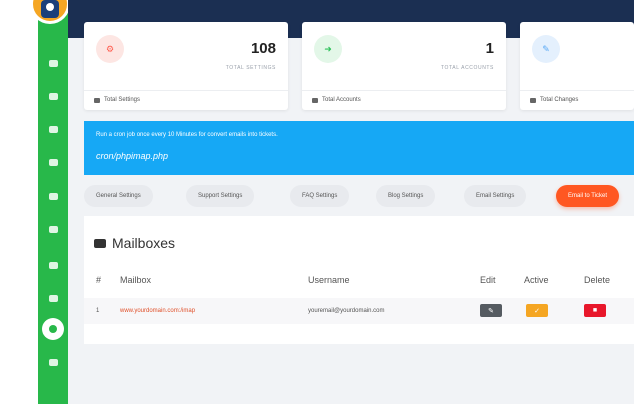 The height and width of the screenshot is (410, 634). I want to click on check-icon: ✓, so click(537, 311).